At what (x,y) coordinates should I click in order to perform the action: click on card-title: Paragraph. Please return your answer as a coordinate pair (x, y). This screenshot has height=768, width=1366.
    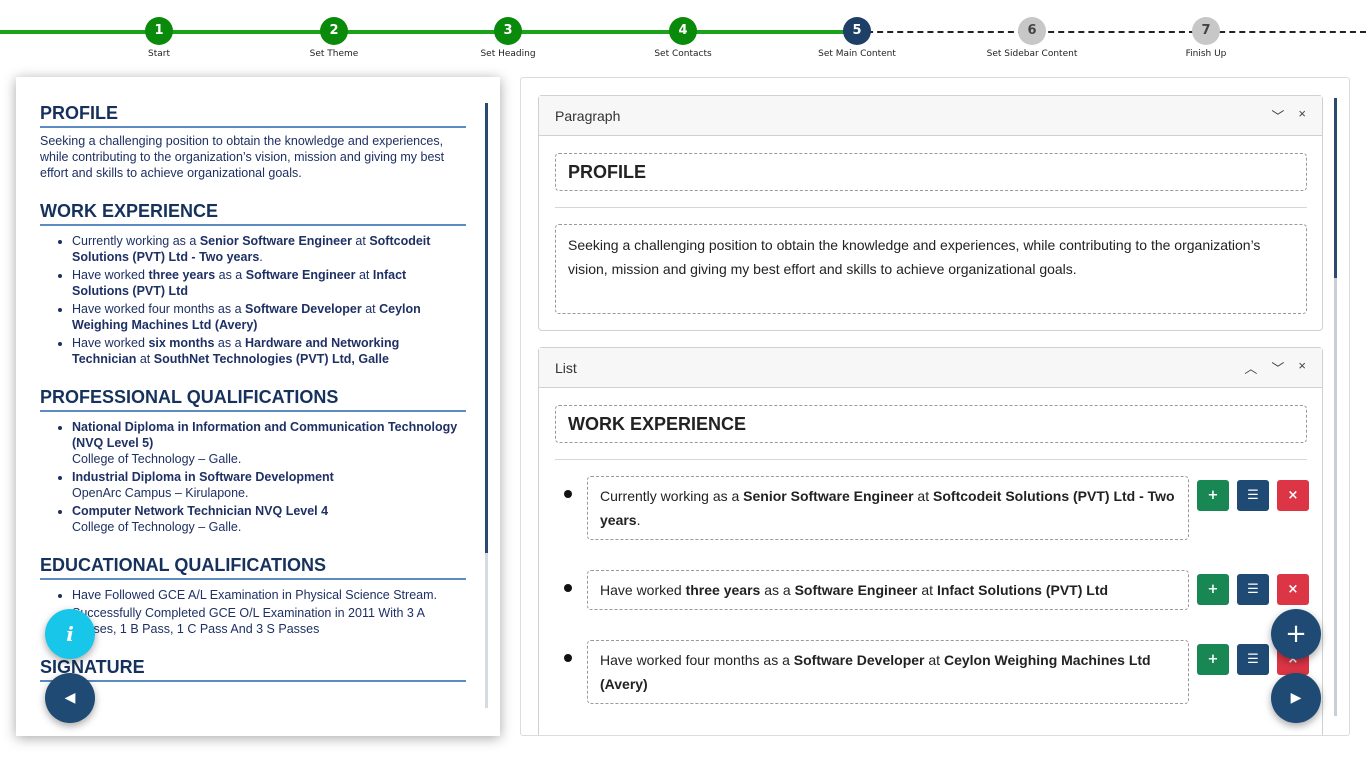
    Looking at the image, I should click on (588, 115).